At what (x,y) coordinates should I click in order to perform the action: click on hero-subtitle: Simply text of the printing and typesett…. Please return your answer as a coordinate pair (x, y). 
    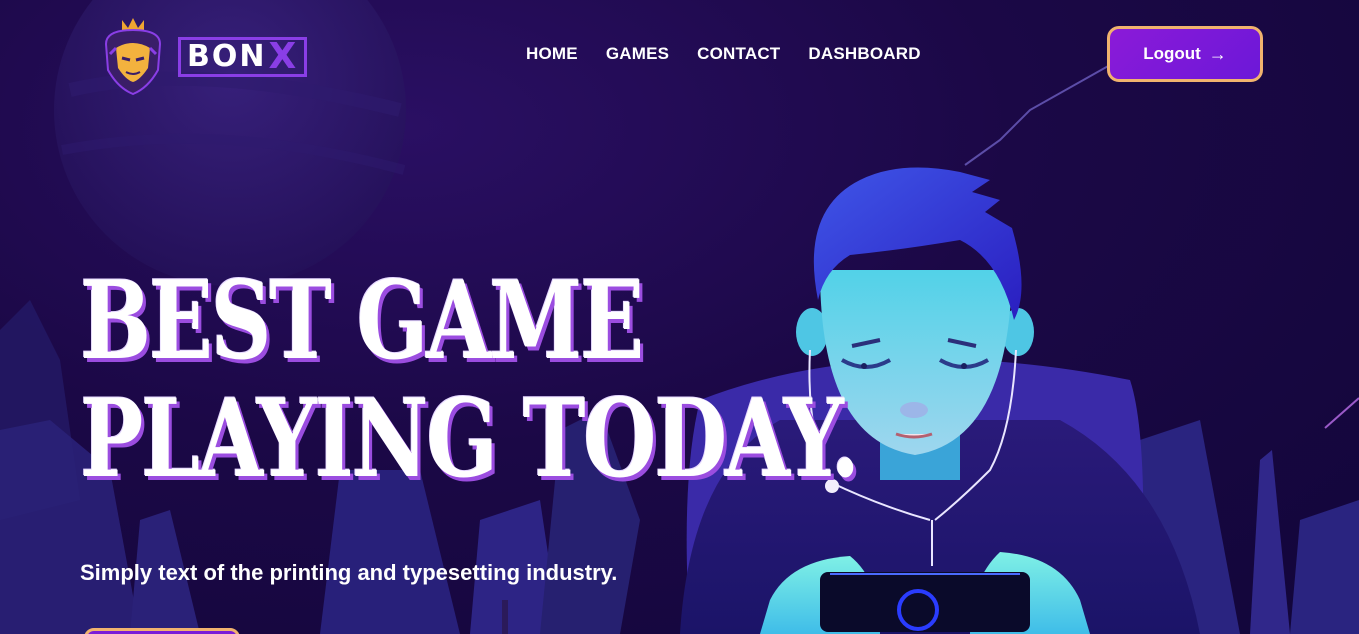
    Looking at the image, I should click on (349, 572).